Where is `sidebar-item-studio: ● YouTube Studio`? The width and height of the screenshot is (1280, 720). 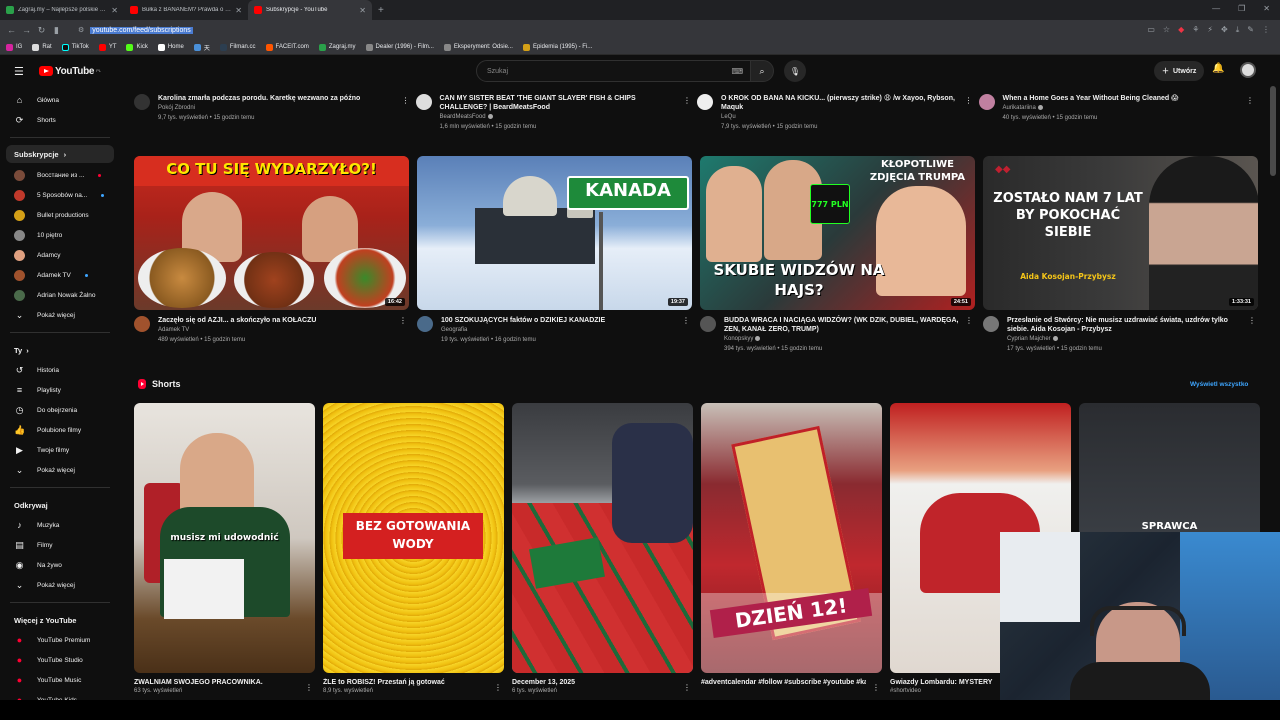 sidebar-item-studio: ● YouTube Studio is located at coordinates (60, 660).